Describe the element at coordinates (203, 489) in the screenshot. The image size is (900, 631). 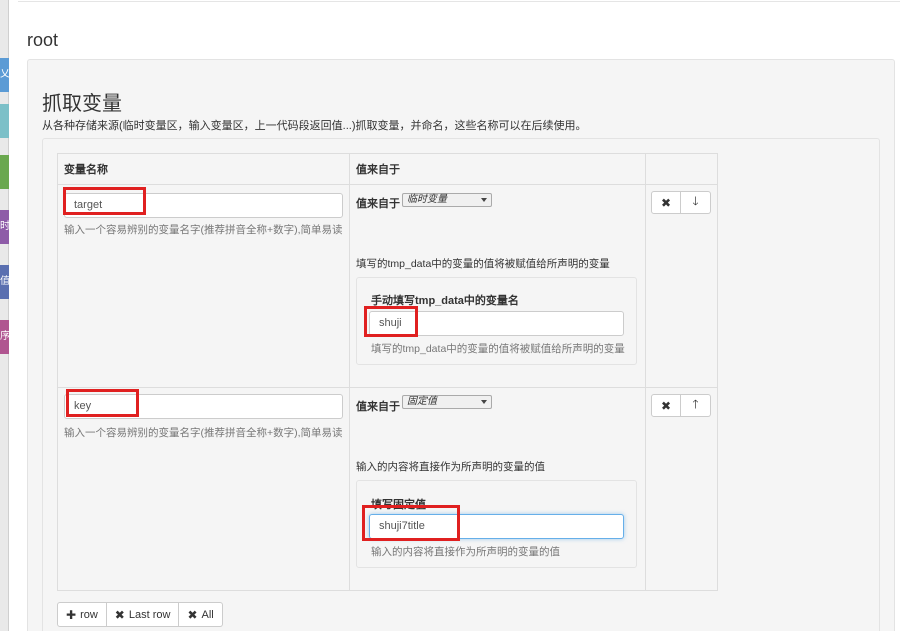
I see `var-name-cell: key 输入一个容易辨别的变量名字(推荐拼音全称+数字),简单易读` at that location.